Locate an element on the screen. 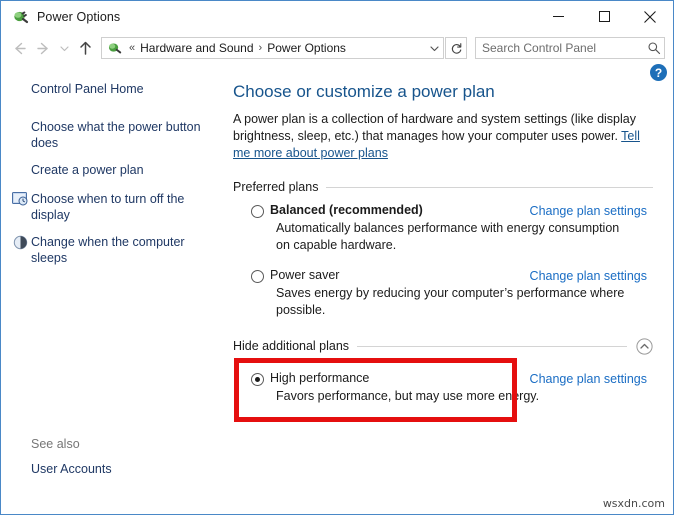 The height and width of the screenshot is (515, 674). group-header: Hide additional plans is located at coordinates (443, 346).